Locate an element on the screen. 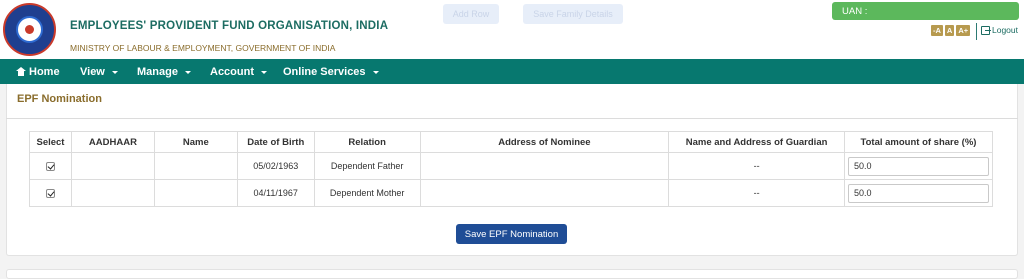 The image size is (1024, 279). logout-label: Logout is located at coordinates (1005, 30).